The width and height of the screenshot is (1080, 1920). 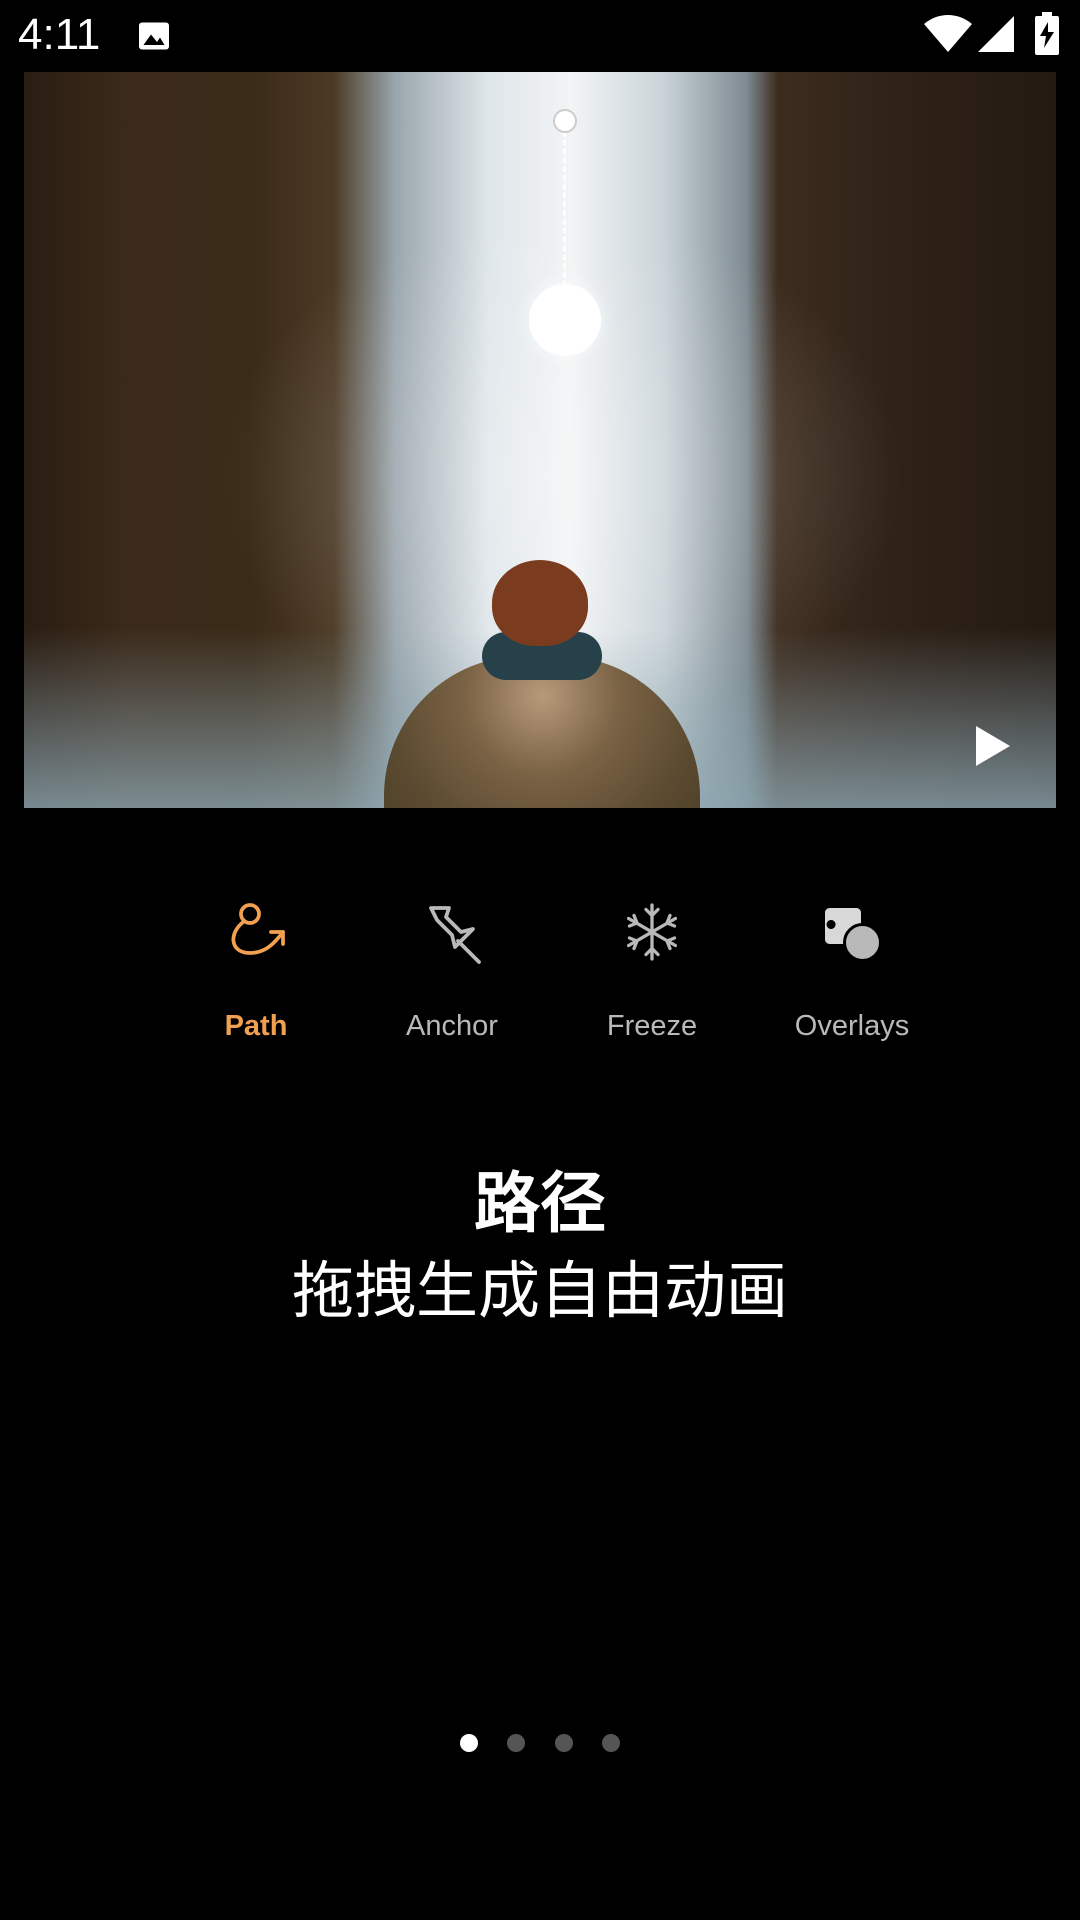 I want to click on person-hair, so click(x=540, y=603).